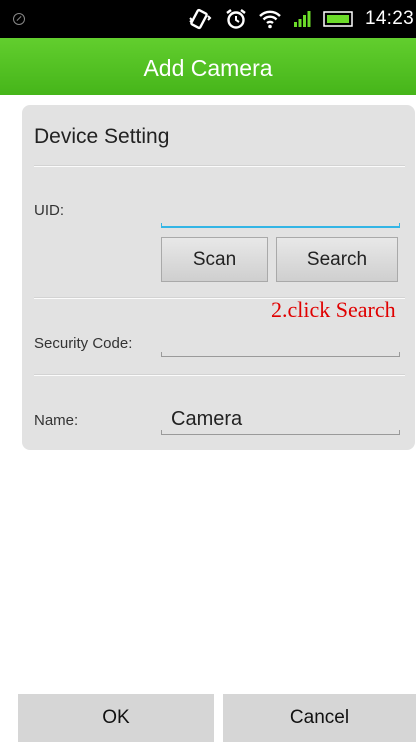  Describe the element at coordinates (280, 225) in the screenshot. I see `uid-input-underline` at that location.